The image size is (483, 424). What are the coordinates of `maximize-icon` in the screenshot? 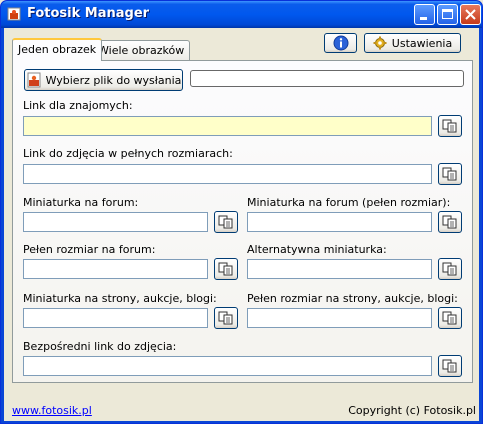 It's located at (447, 14).